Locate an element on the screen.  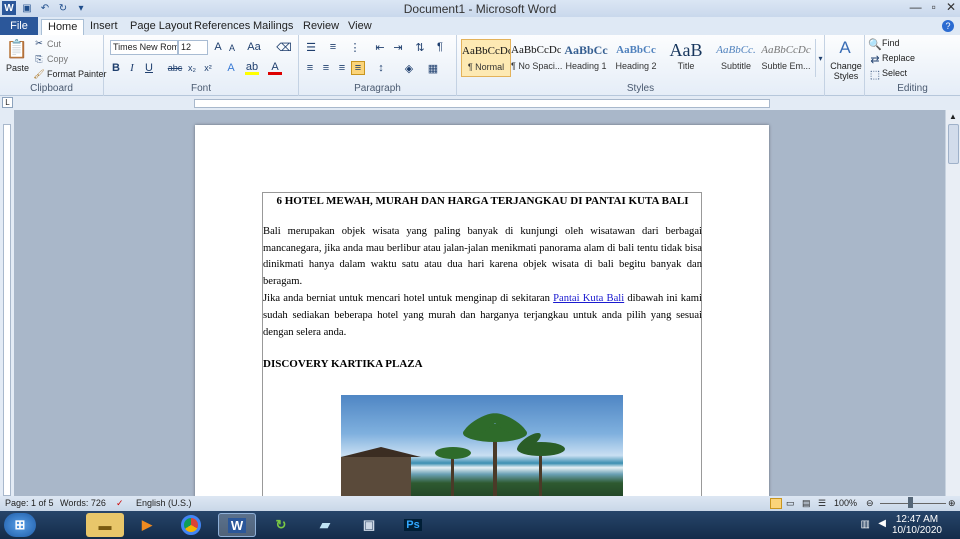
tab-mailings: Mailings is located at coordinates (273, 27).